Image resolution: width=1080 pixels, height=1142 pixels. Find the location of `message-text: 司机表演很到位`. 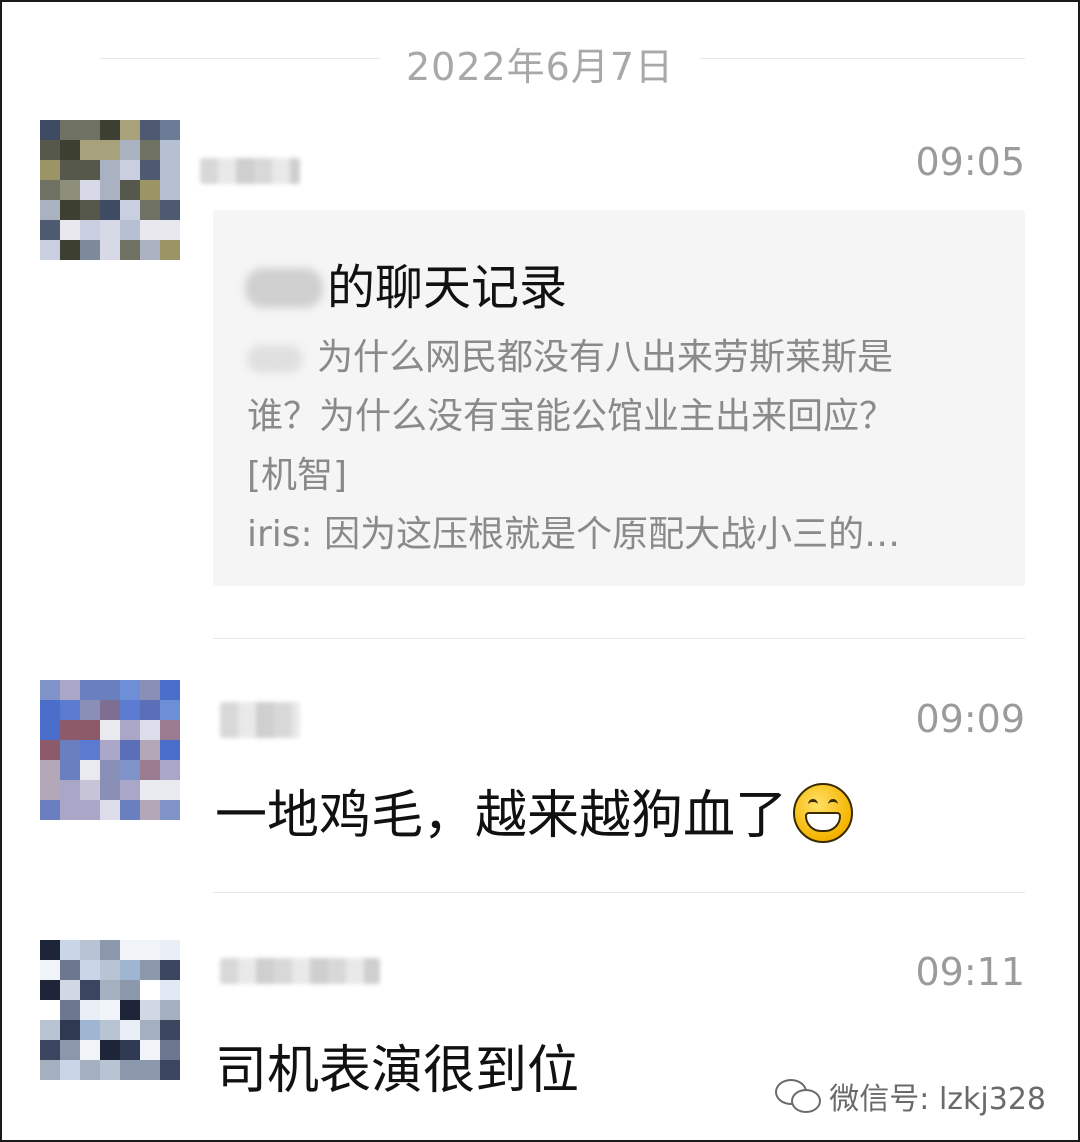

message-text: 司机表演很到位 is located at coordinates (397, 1065).